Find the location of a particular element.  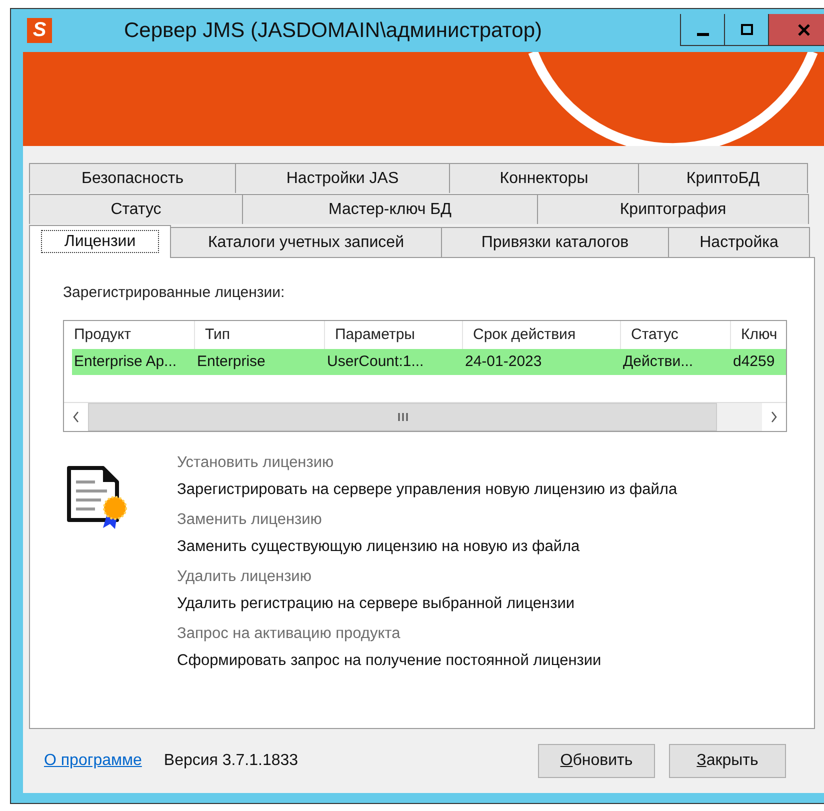

tab: Лицензии is located at coordinates (100, 241).